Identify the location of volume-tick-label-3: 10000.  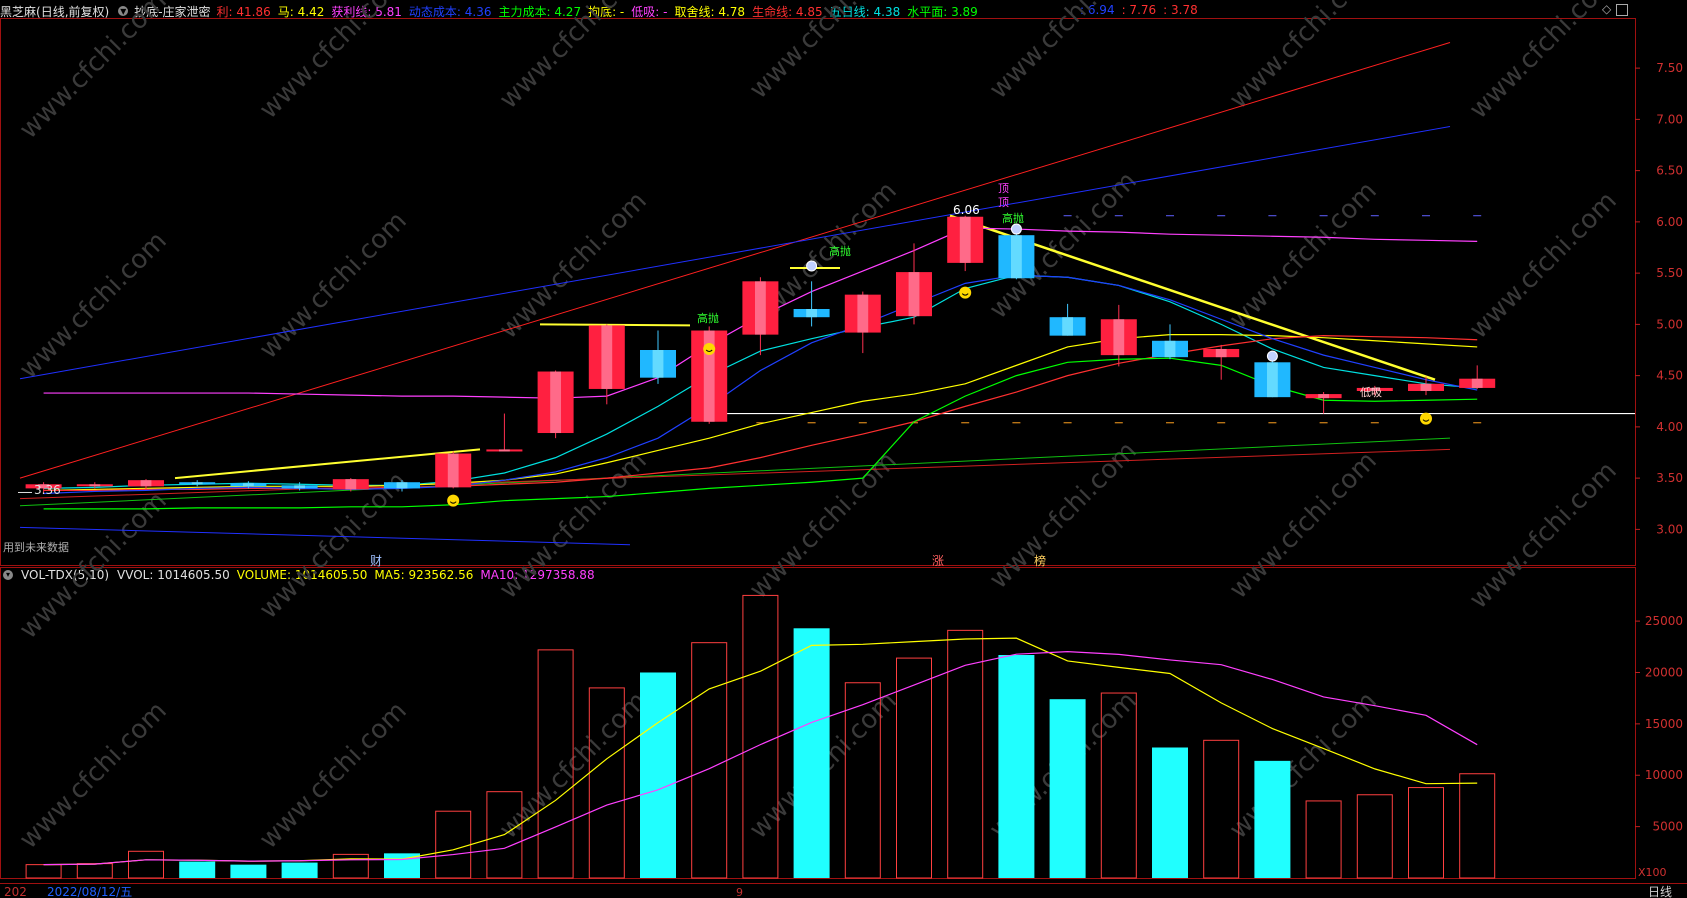
(1664, 775).